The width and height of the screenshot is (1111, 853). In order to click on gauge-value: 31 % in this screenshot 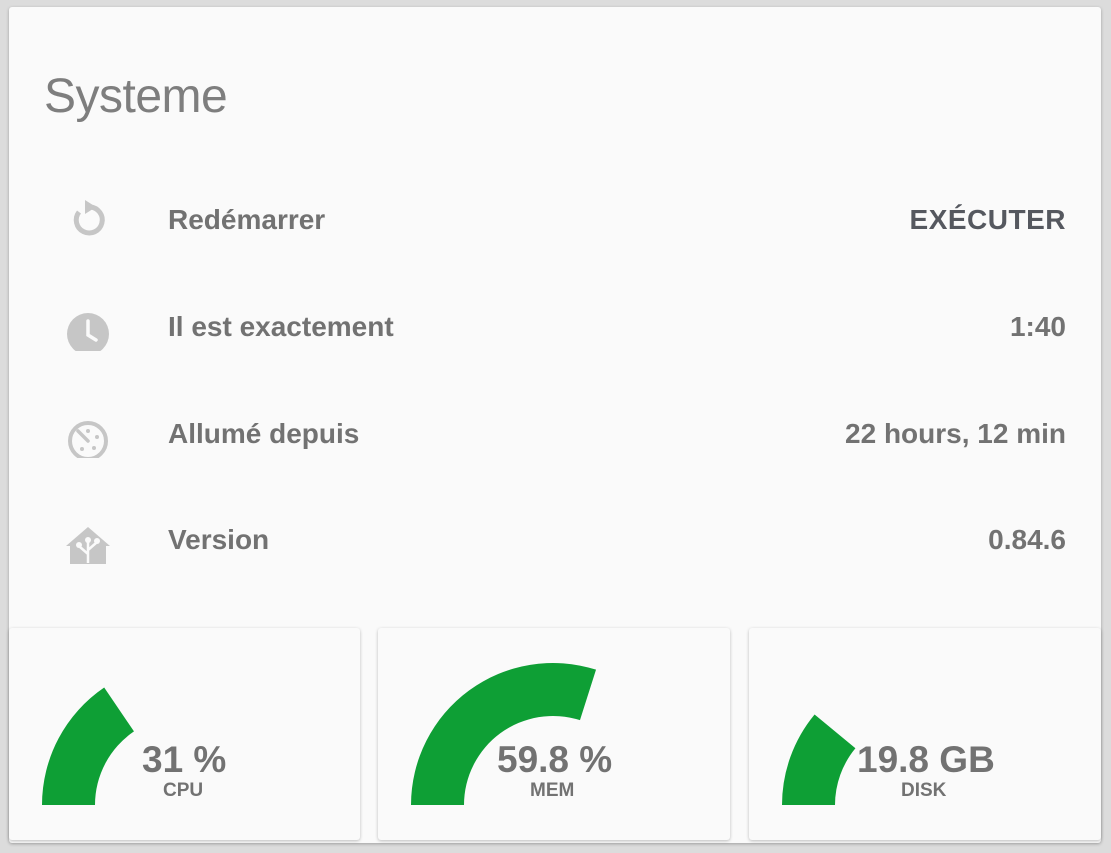, I will do `click(184, 759)`.